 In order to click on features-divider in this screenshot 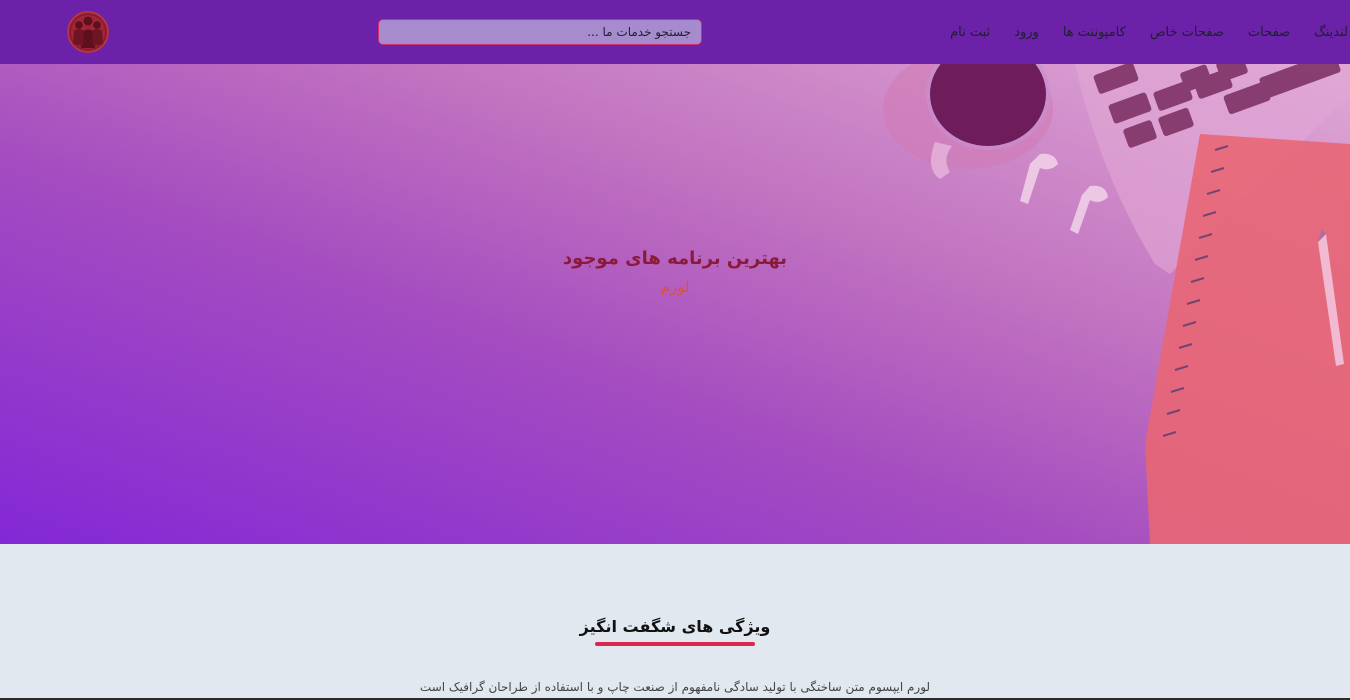, I will do `click(675, 644)`.